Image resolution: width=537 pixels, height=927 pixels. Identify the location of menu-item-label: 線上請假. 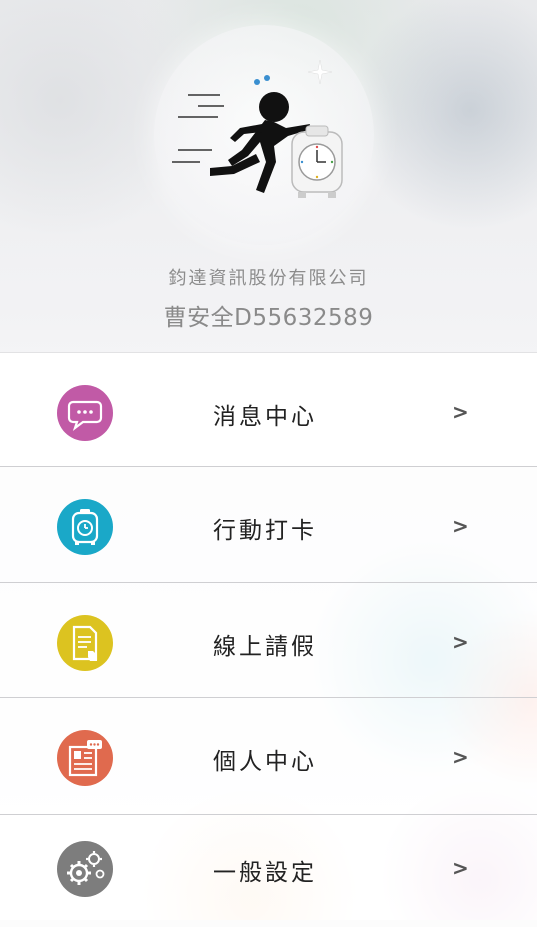
(265, 647).